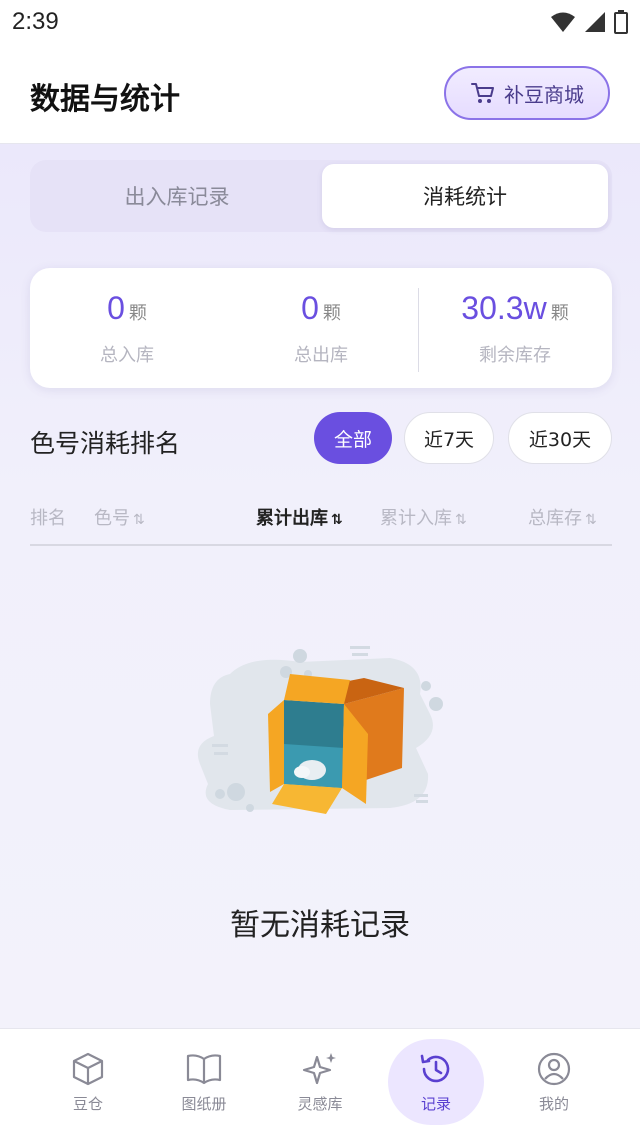 This screenshot has height=1138, width=640. Describe the element at coordinates (621, 22) in the screenshot. I see `battery-icon` at that location.